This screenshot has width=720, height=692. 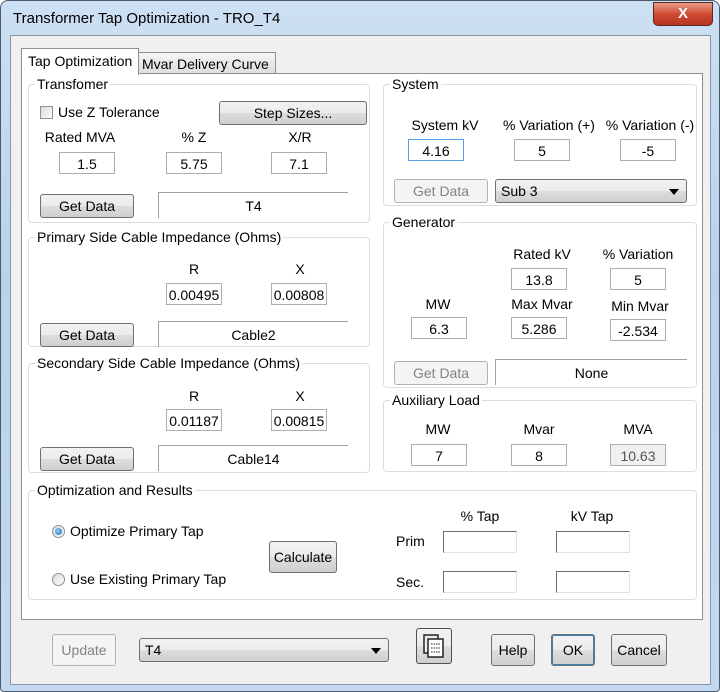 What do you see at coordinates (87, 459) in the screenshot?
I see `secondary-cable-get-data-button: Get Data` at bounding box center [87, 459].